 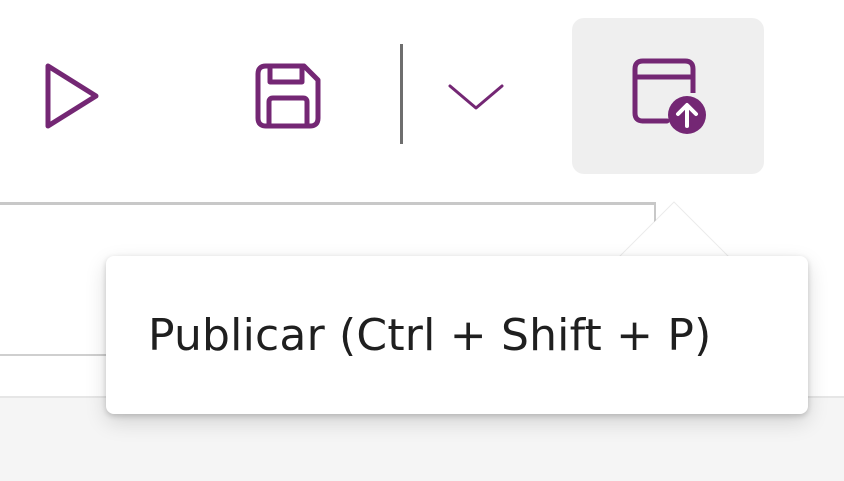 I want to click on play-icon, so click(x=72, y=96).